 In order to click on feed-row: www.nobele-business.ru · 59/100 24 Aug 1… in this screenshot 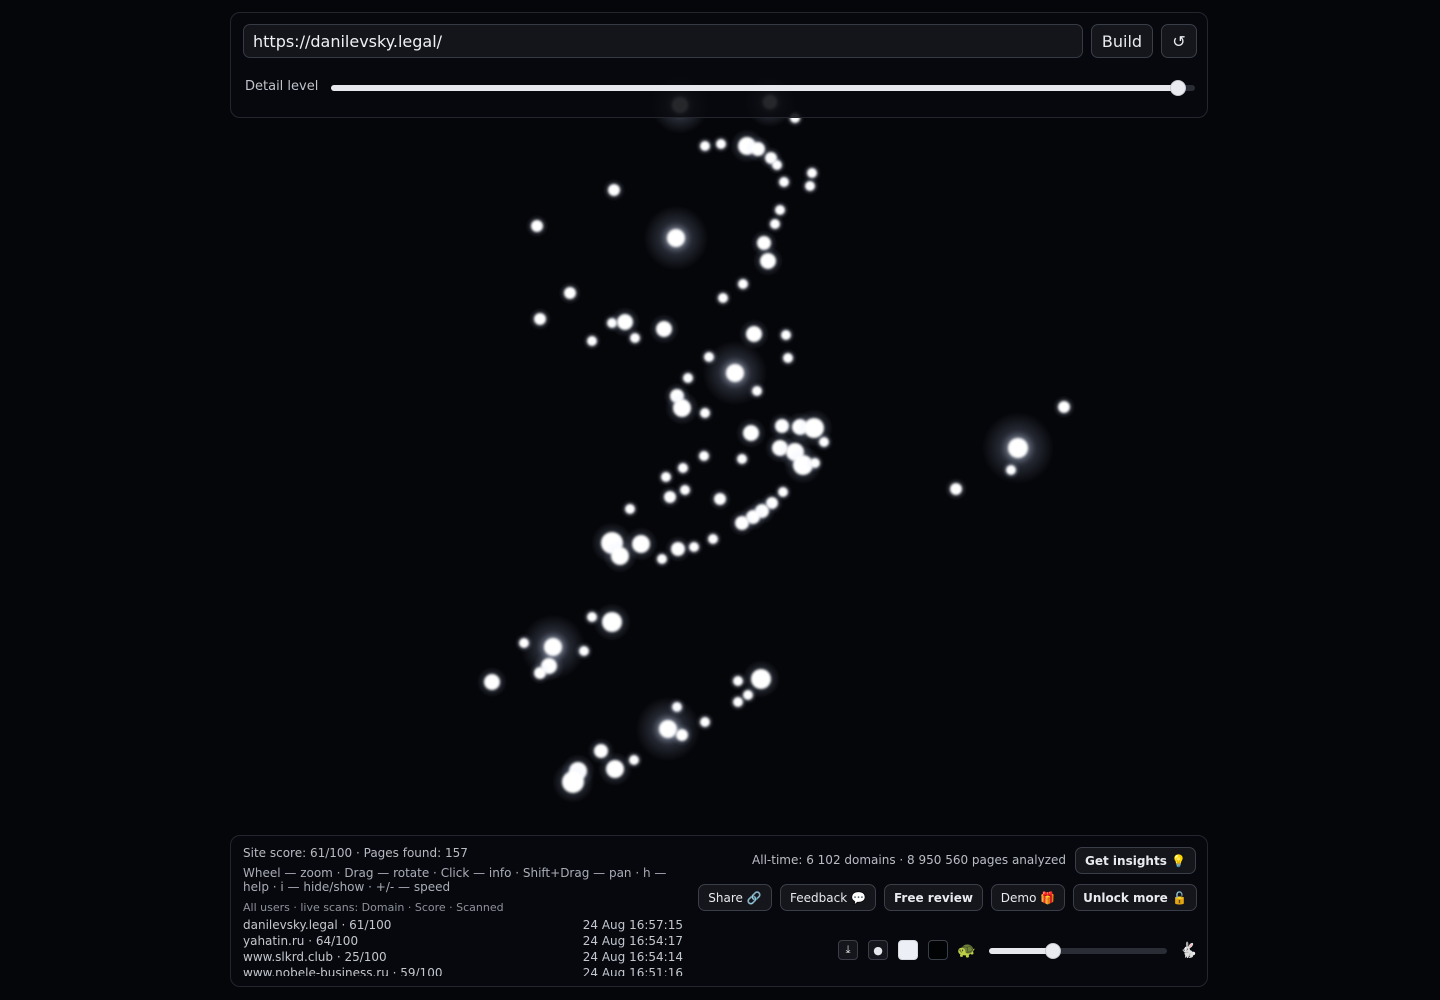, I will do `click(463, 971)`.